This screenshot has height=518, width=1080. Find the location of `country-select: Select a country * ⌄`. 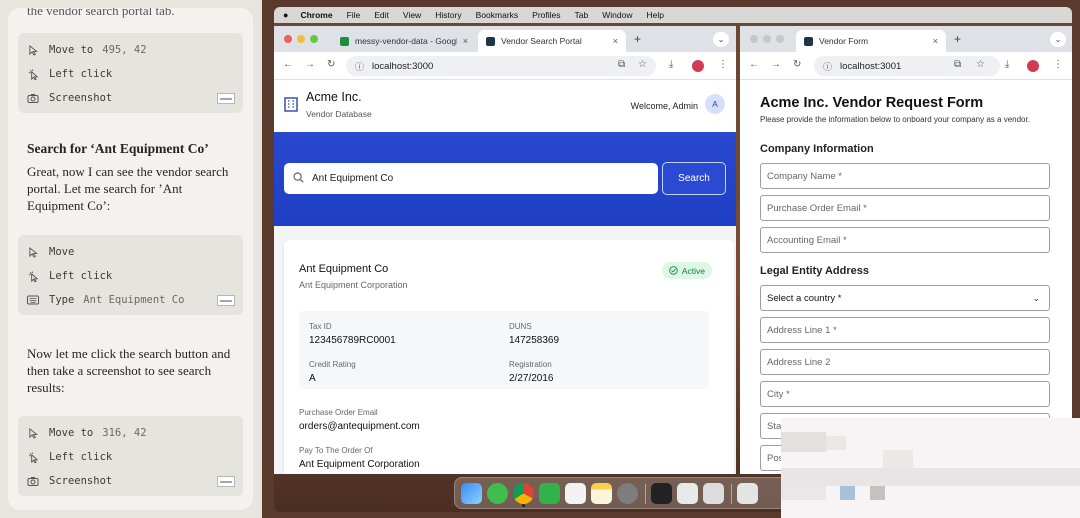

country-select: Select a country * ⌄ is located at coordinates (905, 298).